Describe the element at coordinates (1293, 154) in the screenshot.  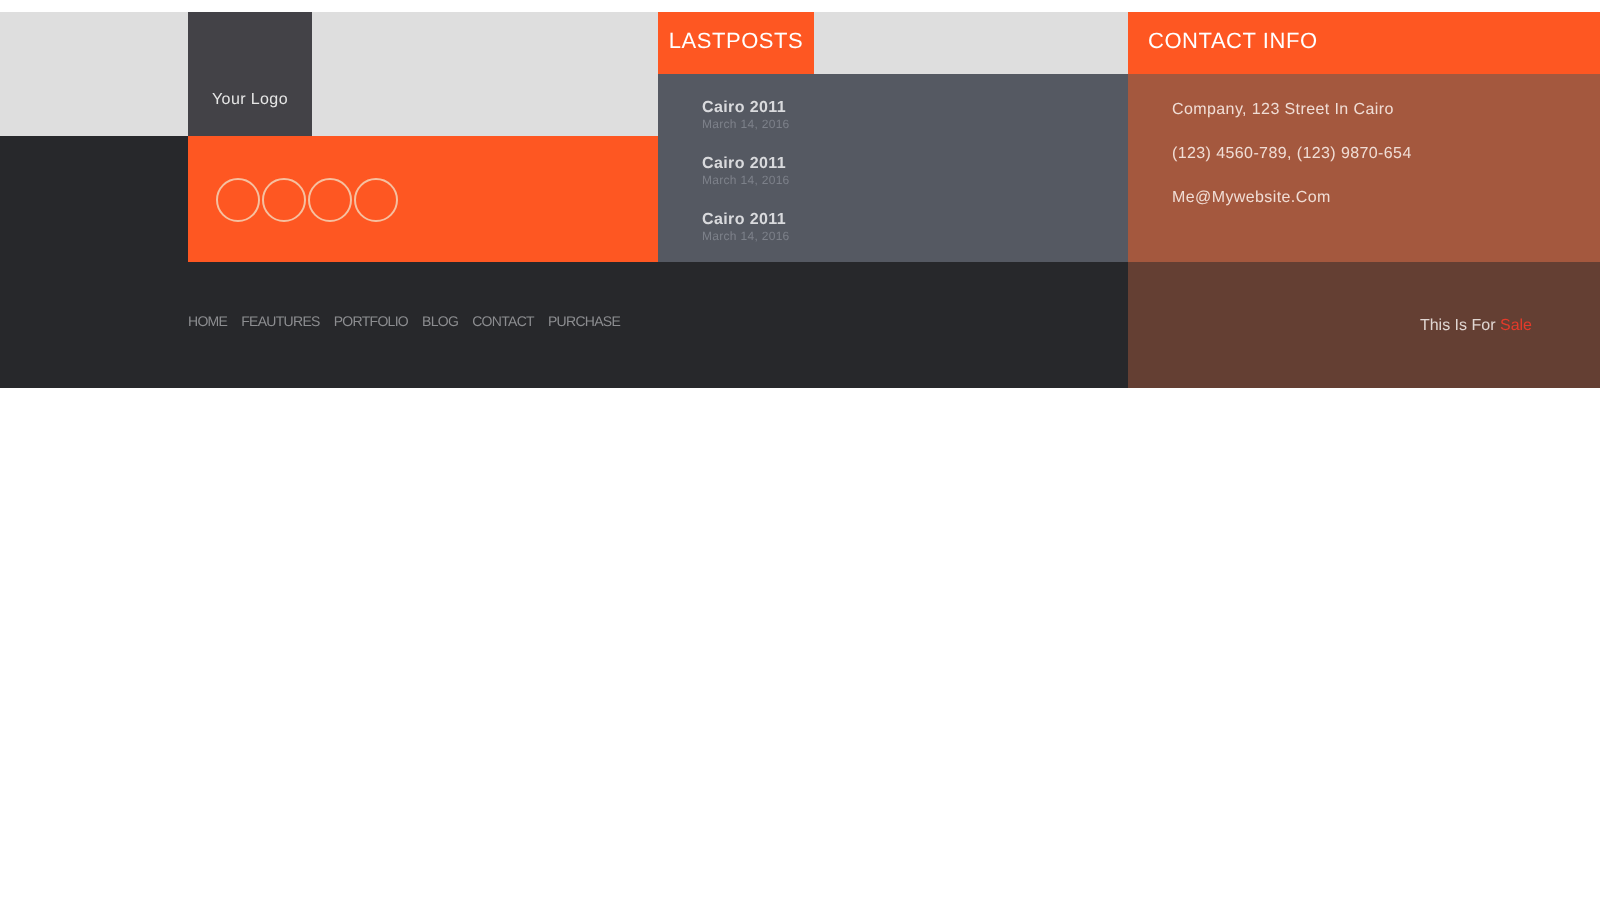
I see `contact-line: (123) 4560-789, (123) 9870-654` at that location.